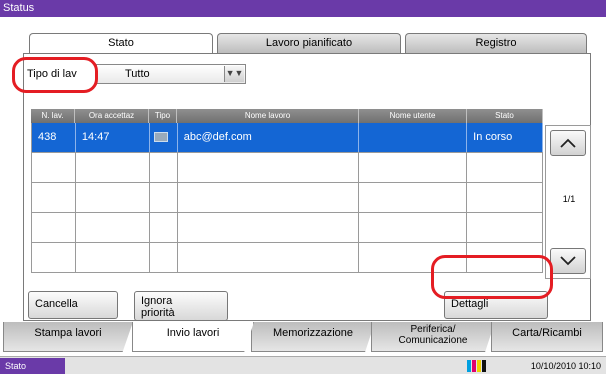 This screenshot has height=374, width=606. Describe the element at coordinates (433, 340) in the screenshot. I see `tab-periferica-line2: Comunicazione` at that location.